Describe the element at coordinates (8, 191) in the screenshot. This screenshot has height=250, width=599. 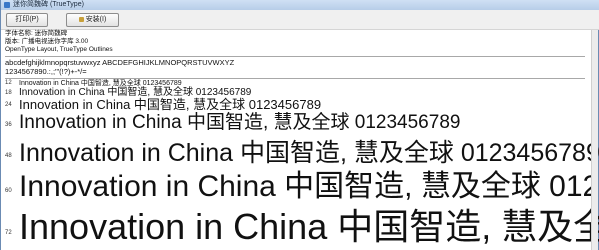
I see `size-label: 60` at that location.